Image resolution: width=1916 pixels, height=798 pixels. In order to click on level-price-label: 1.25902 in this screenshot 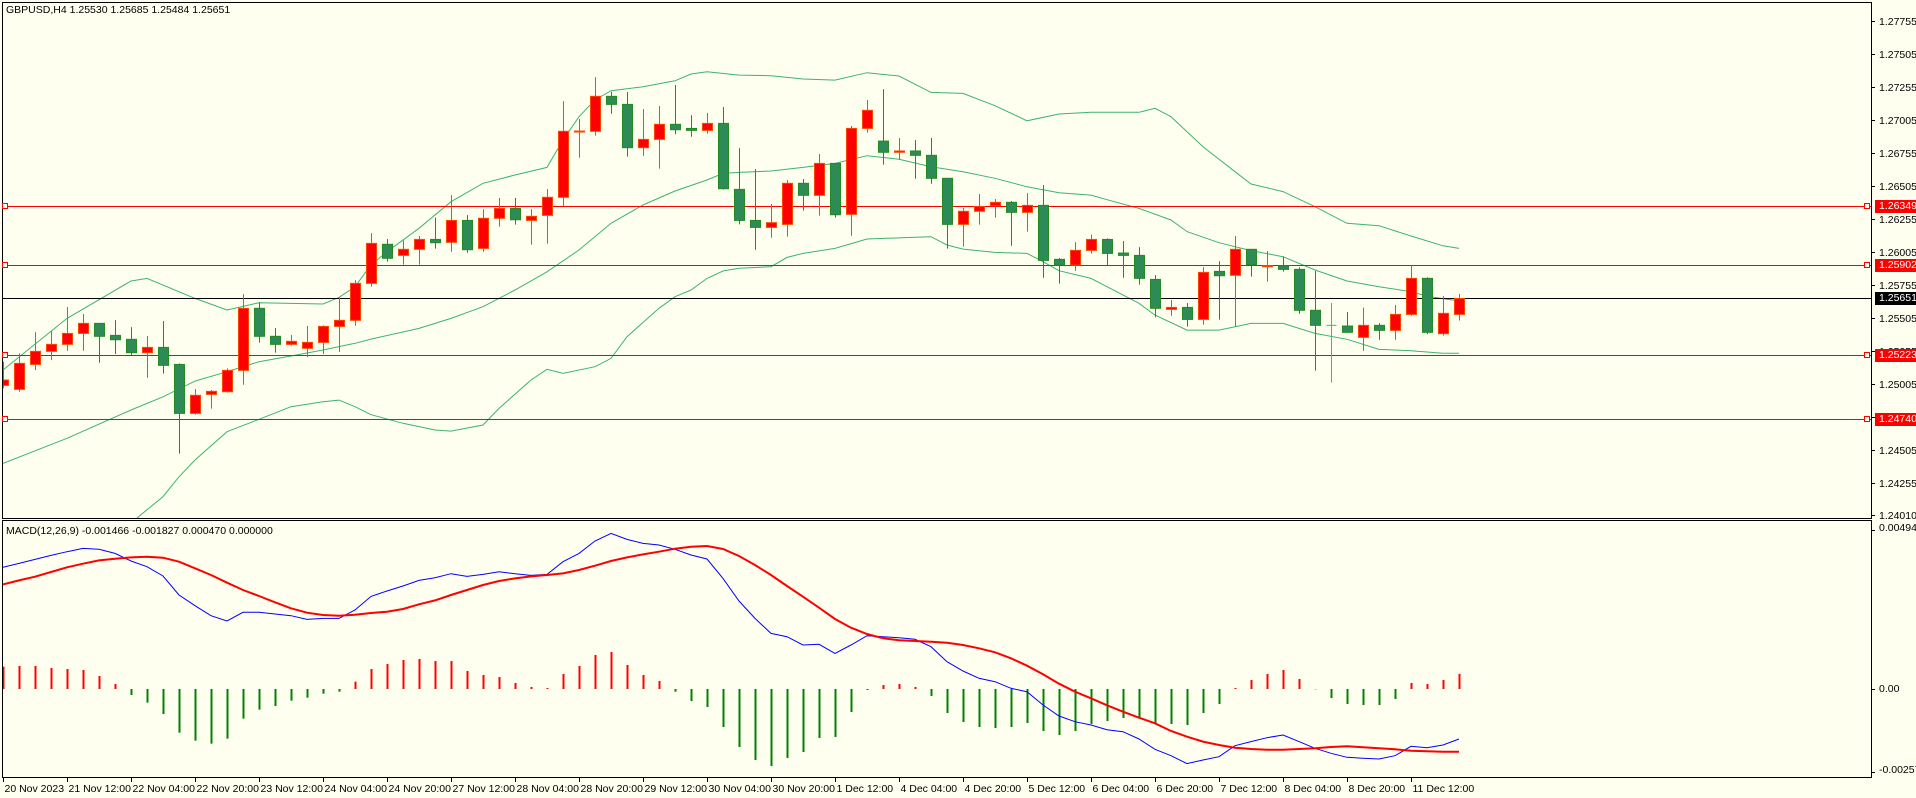, I will do `click(1895, 265)`.